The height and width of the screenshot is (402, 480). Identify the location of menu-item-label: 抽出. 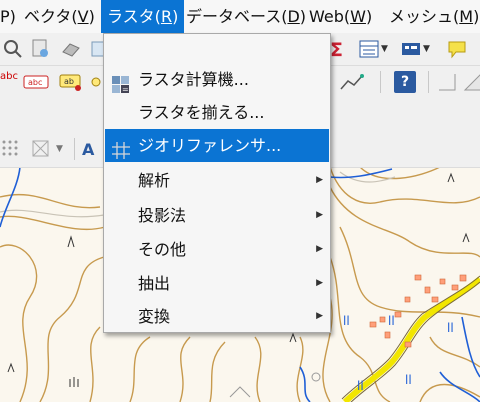
(154, 283).